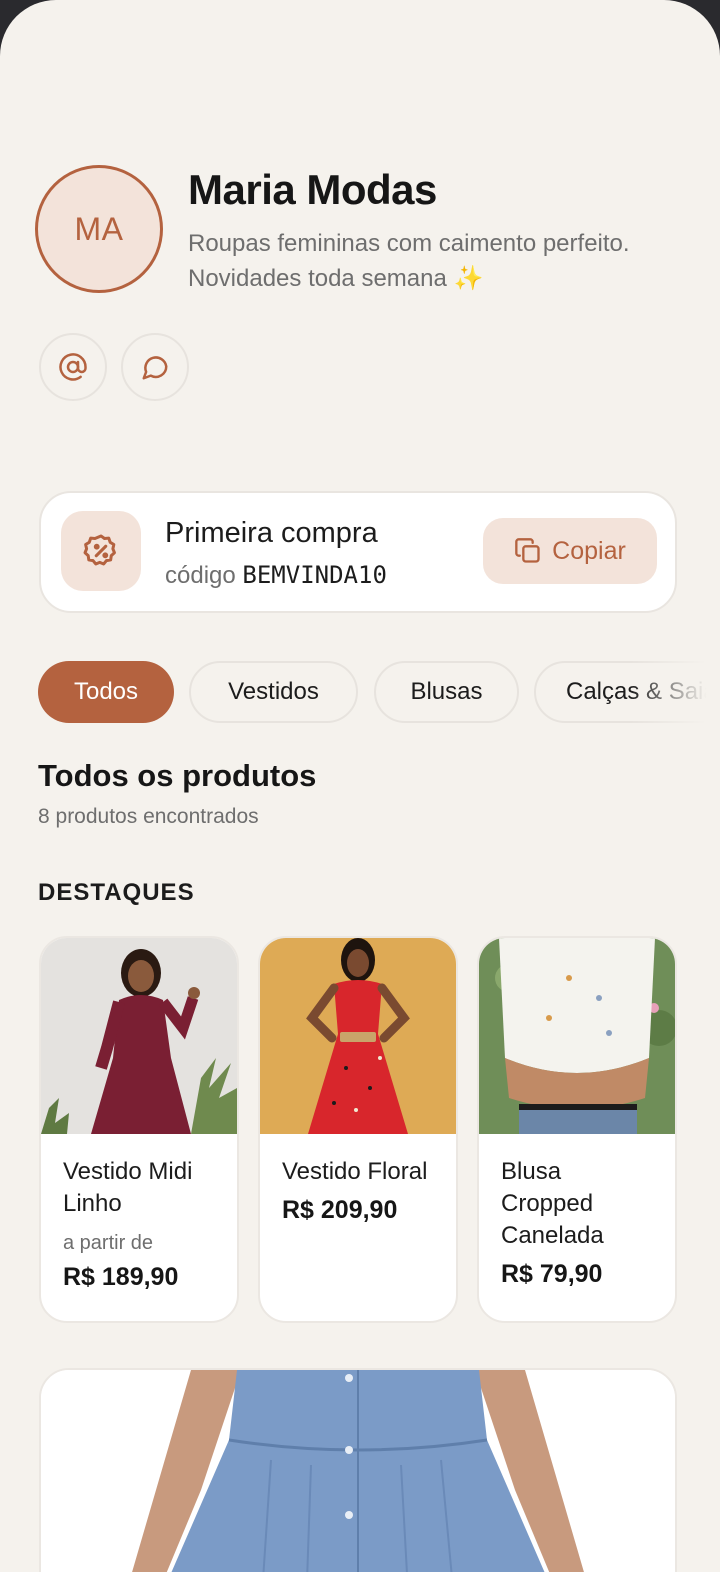 The height and width of the screenshot is (1572, 720). What do you see at coordinates (108, 1243) in the screenshot?
I see `price-from-label: a partir de` at bounding box center [108, 1243].